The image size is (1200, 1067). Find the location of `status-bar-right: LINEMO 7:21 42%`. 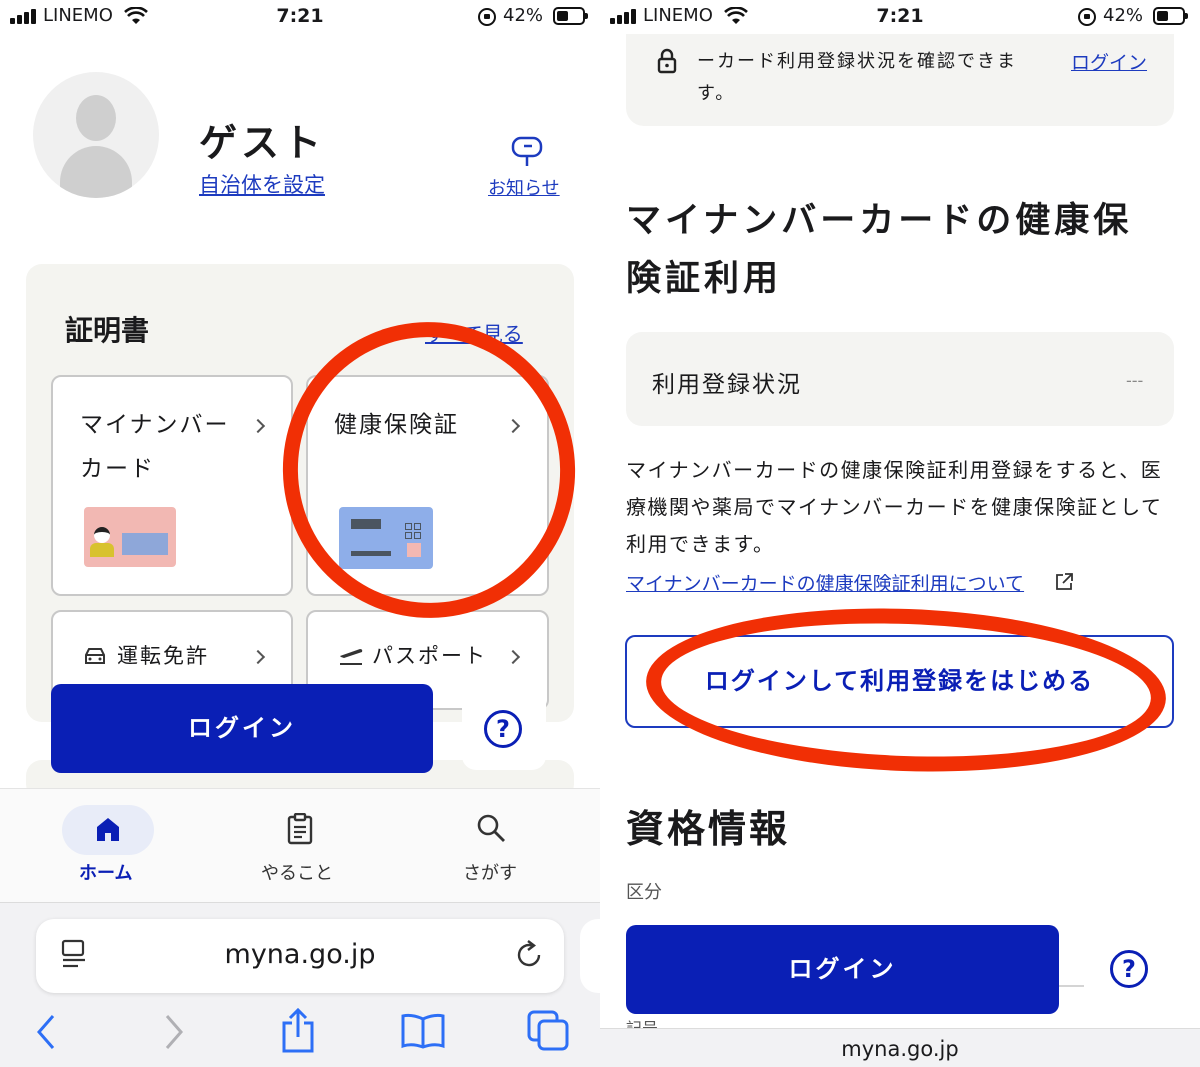

status-bar-right: LINEMO 7:21 42% is located at coordinates (900, 17).